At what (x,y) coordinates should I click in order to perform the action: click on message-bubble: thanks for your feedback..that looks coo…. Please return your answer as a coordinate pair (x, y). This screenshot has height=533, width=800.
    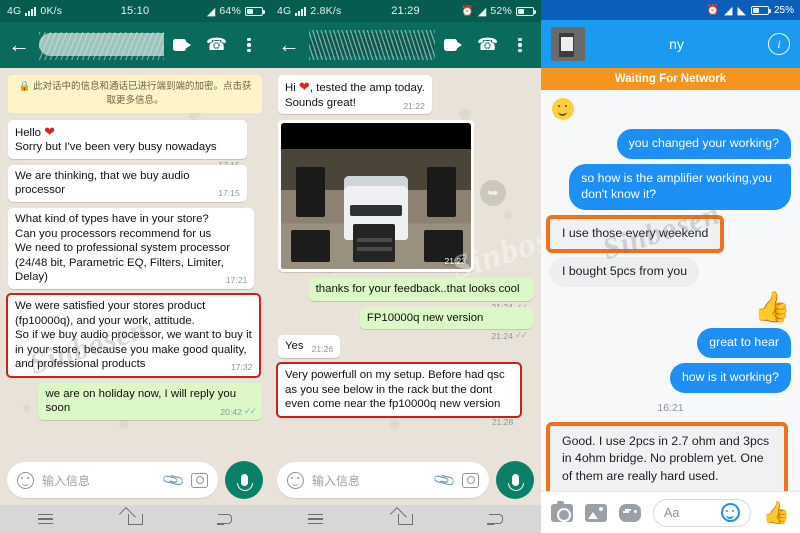
    Looking at the image, I should click on (420, 295).